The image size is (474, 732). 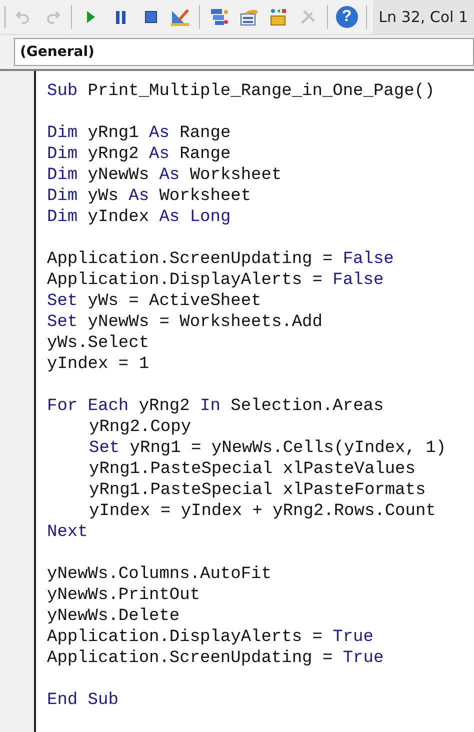 I want to click on code-line: Set yNewWs = Worksheets.Add, so click(x=185, y=322).